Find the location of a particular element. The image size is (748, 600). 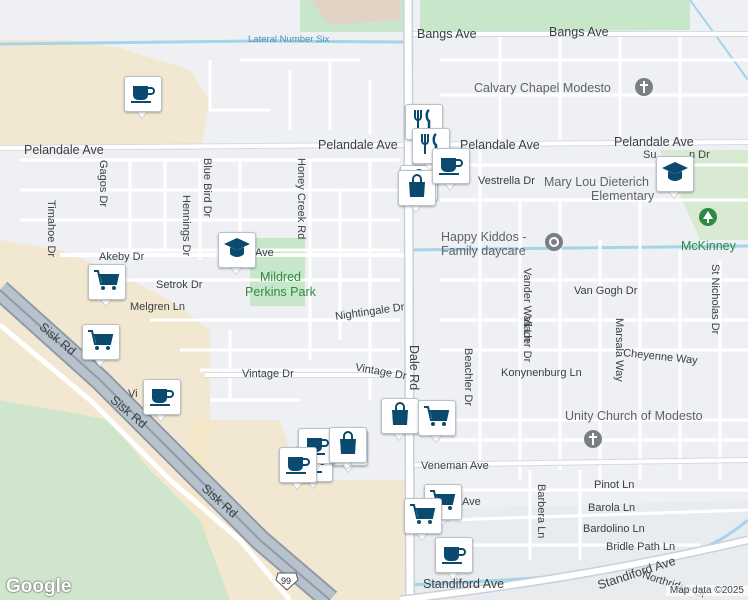

poi-label-calvary: Calvary Chapel Modesto is located at coordinates (542, 88).